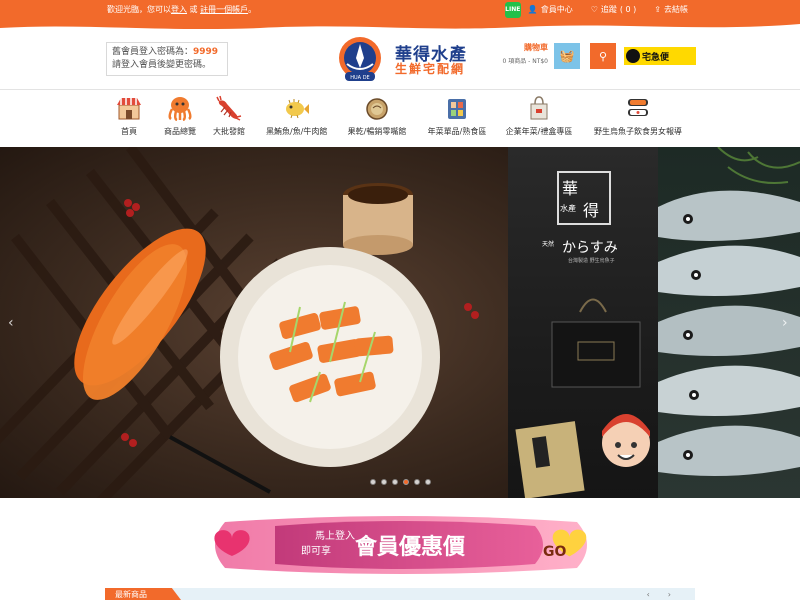 Image resolution: width=800 pixels, height=602 pixels. I want to click on search-button: ⚲, so click(603, 56).